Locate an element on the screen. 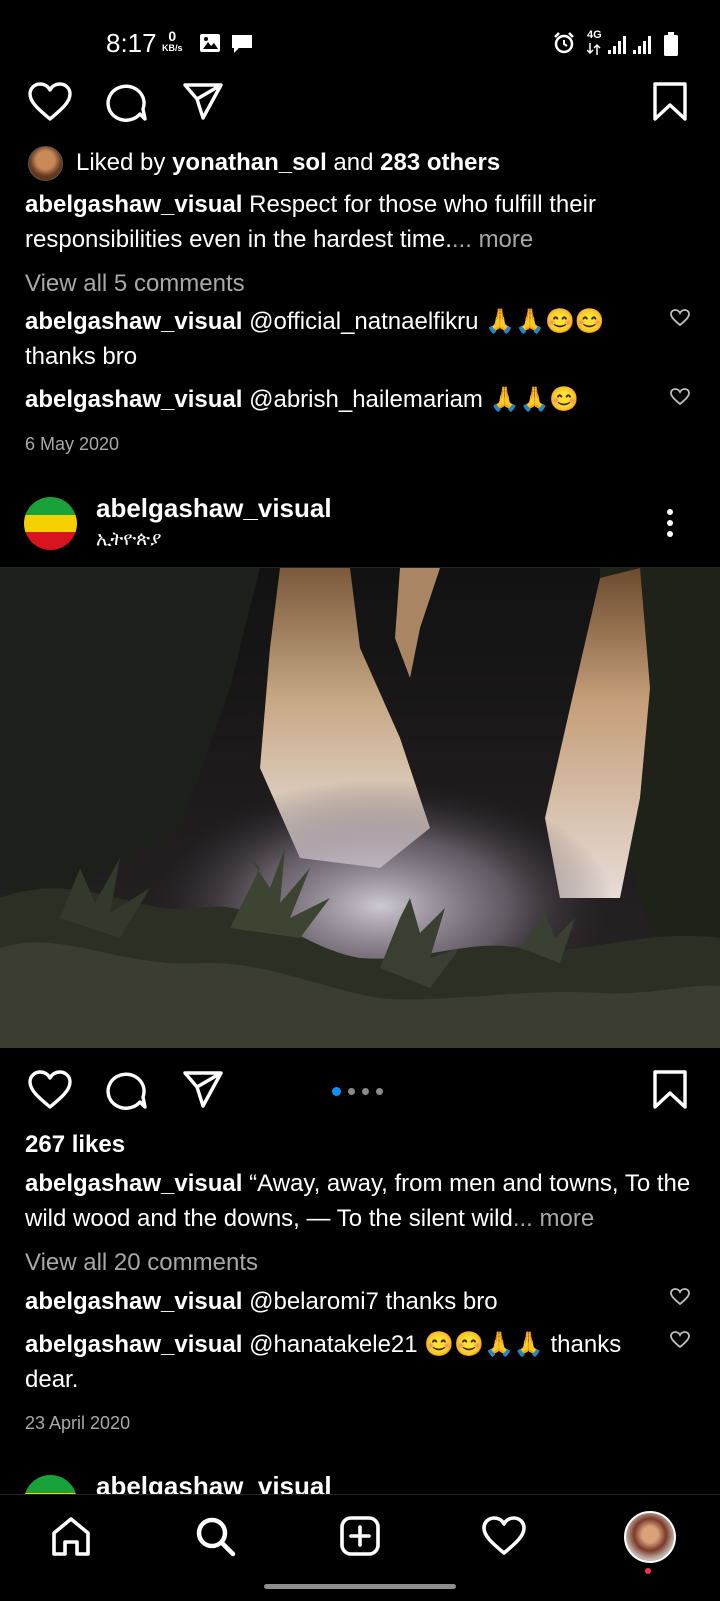  nav-search-button is located at coordinates (215, 1538).